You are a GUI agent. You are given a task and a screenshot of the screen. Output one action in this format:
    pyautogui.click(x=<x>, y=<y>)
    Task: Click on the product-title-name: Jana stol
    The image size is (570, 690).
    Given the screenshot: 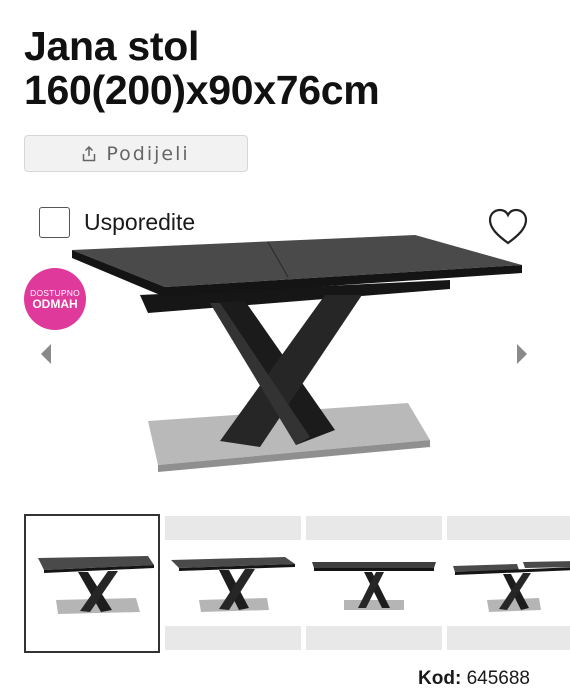 What is the action you would take?
    pyautogui.click(x=112, y=46)
    